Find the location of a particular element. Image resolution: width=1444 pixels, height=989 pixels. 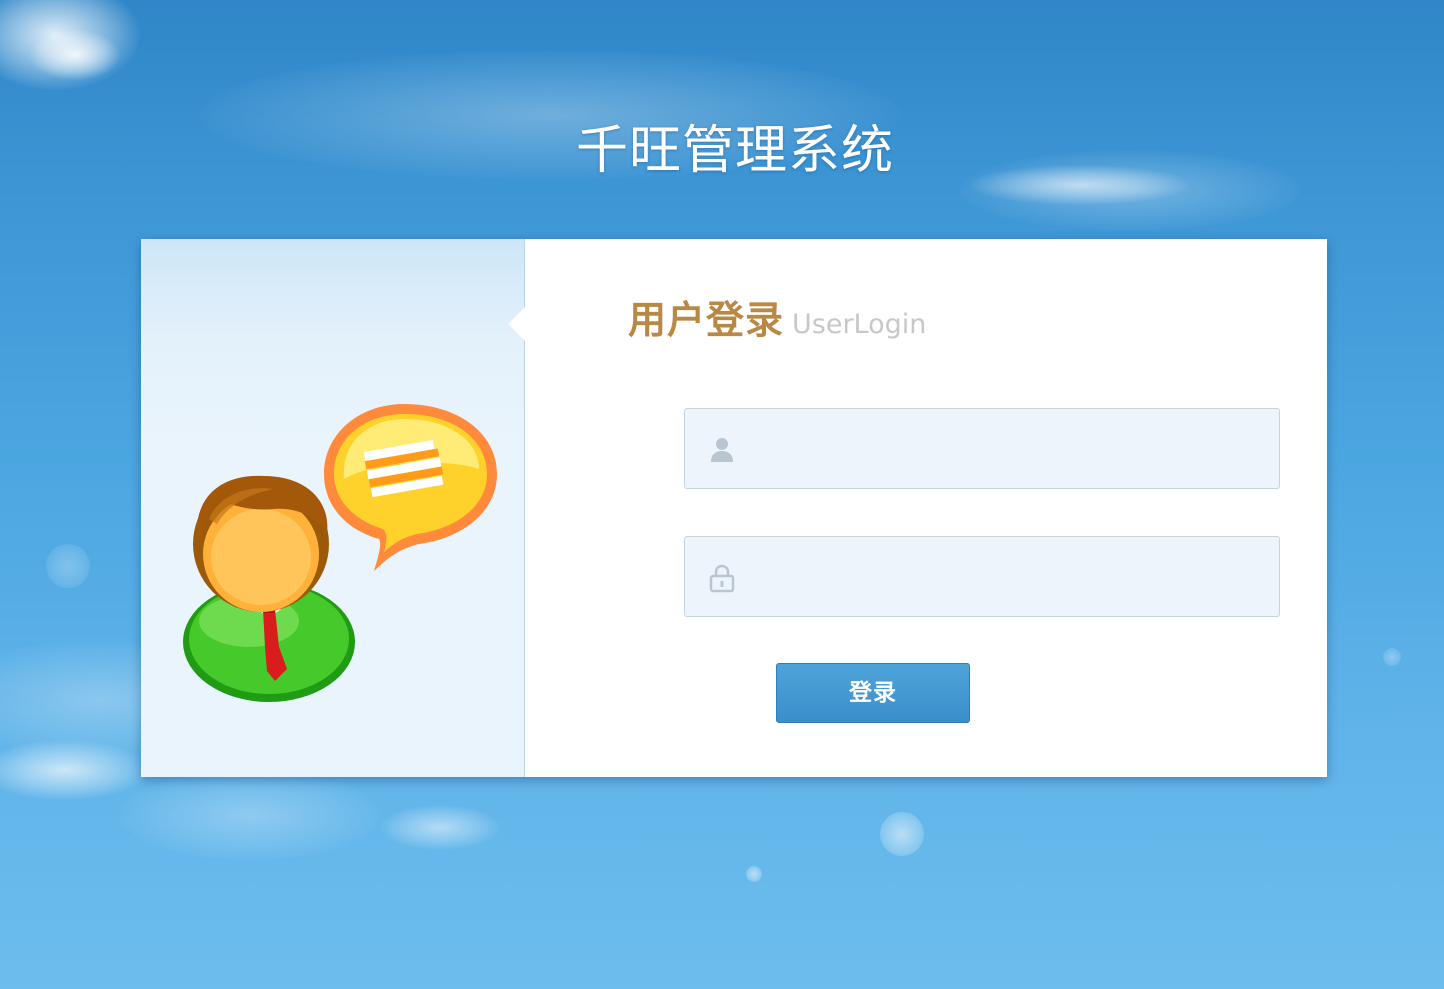

login-heading-en: UserLogin is located at coordinates (859, 324).